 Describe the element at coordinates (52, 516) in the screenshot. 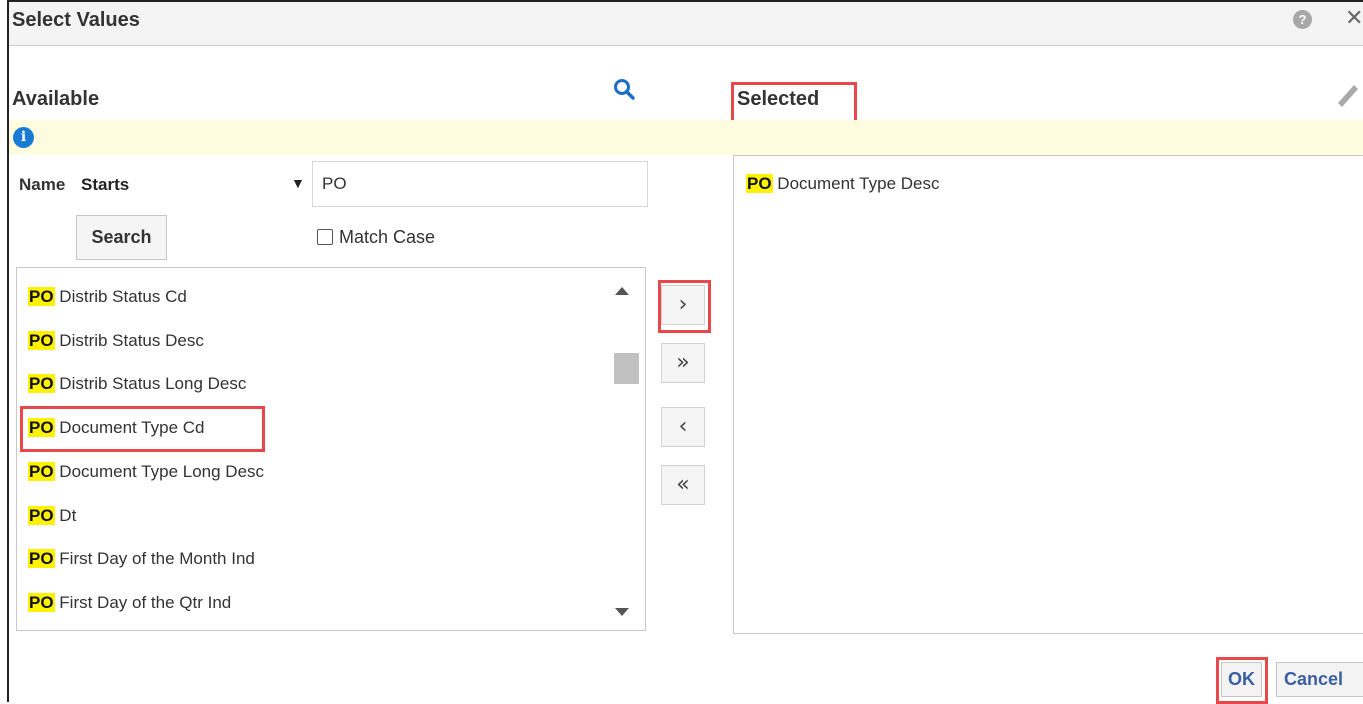

I see `list-item: PO Dt` at that location.